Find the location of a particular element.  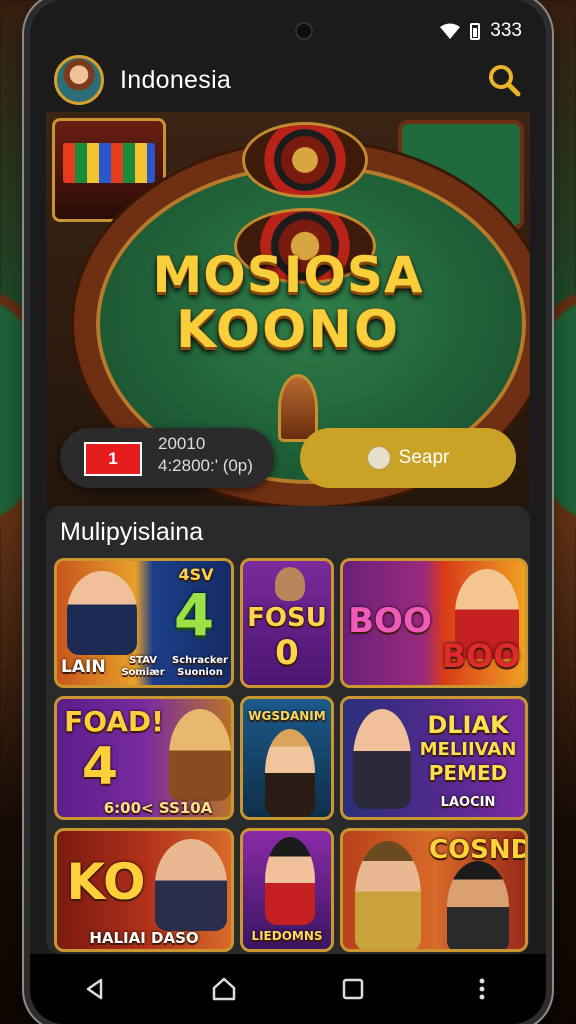

game-tile: DLIAK MELIIVAN PEMED LAOCIN is located at coordinates (434, 758).